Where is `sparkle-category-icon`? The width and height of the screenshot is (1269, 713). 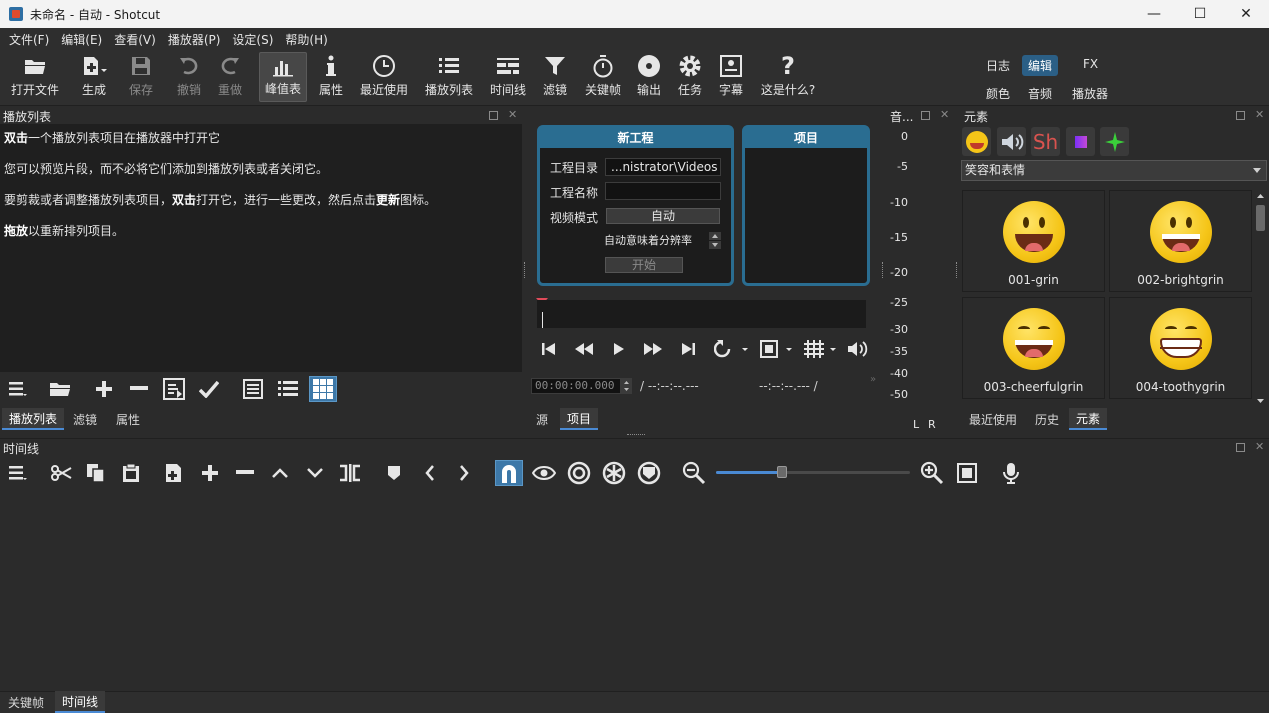
sparkle-category-icon is located at coordinates (1114, 141).